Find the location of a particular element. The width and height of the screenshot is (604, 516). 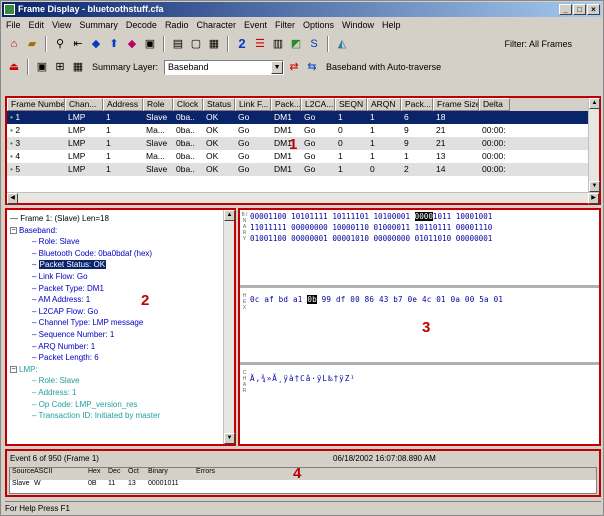

hex-byte: 0a is located at coordinates (456, 299).